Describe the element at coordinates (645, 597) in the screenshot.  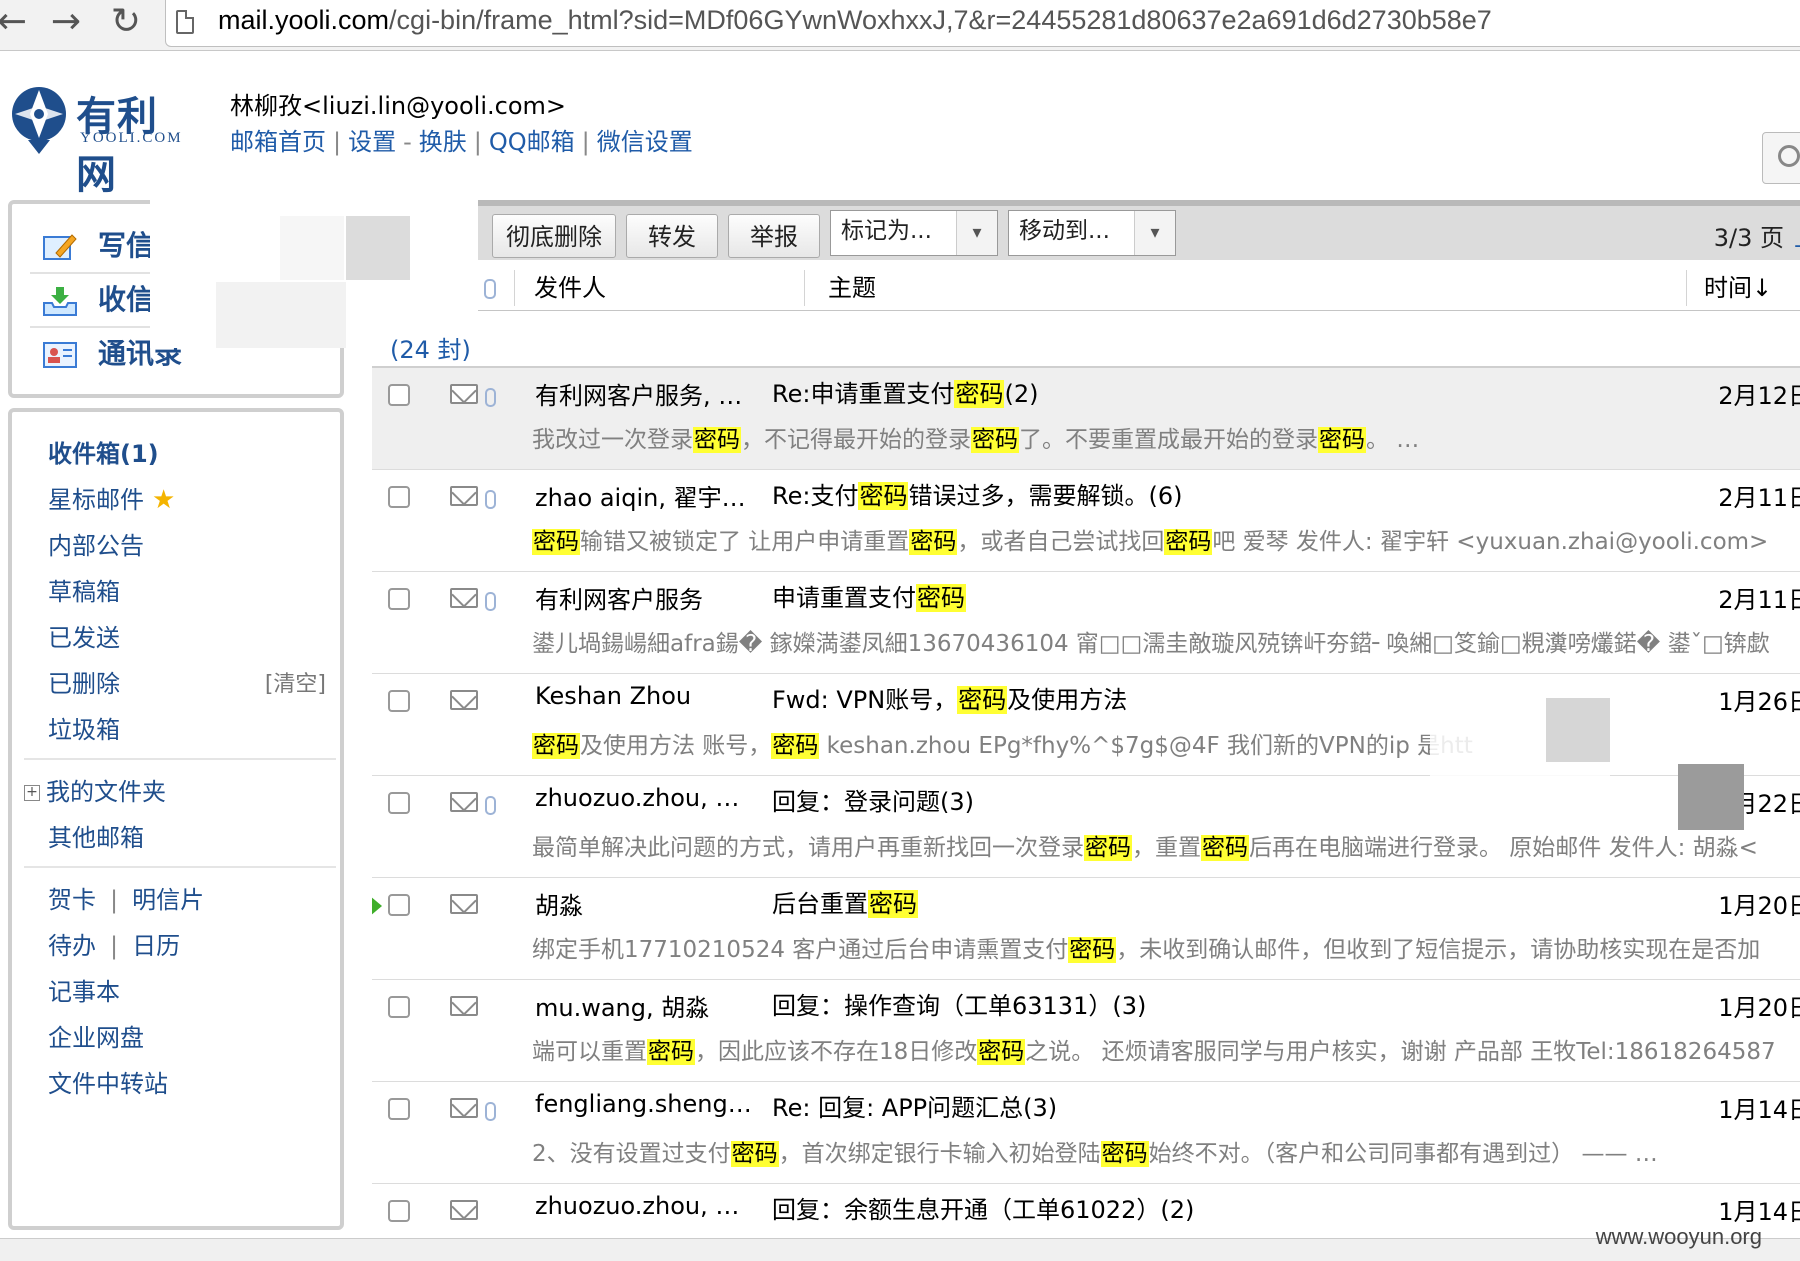
I see `email-sender: 有利网客户服务` at that location.